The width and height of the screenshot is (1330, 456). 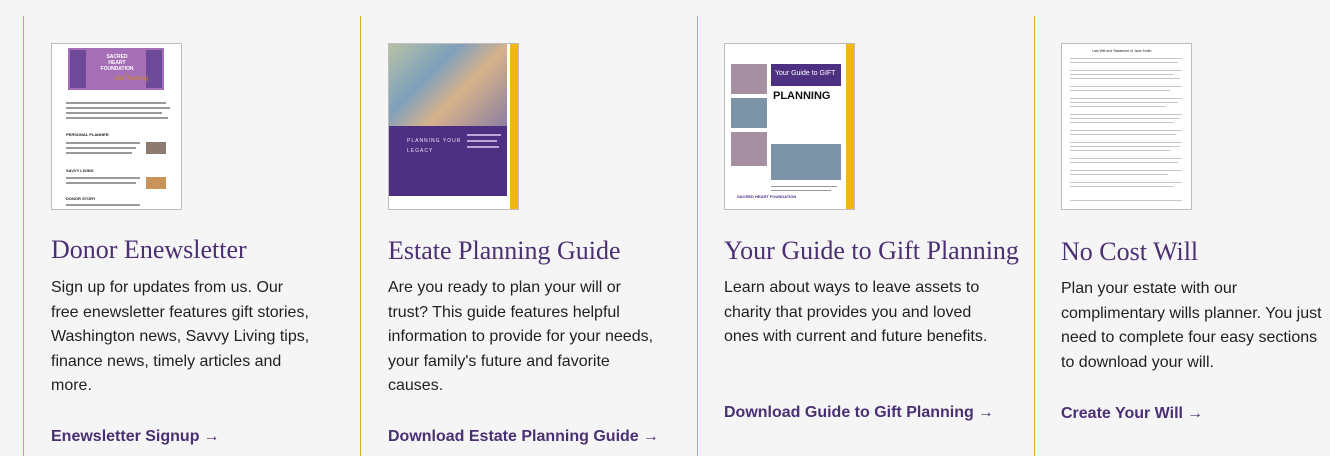 I want to click on create-your-will-link: Create Your Will →, so click(x=1132, y=414).